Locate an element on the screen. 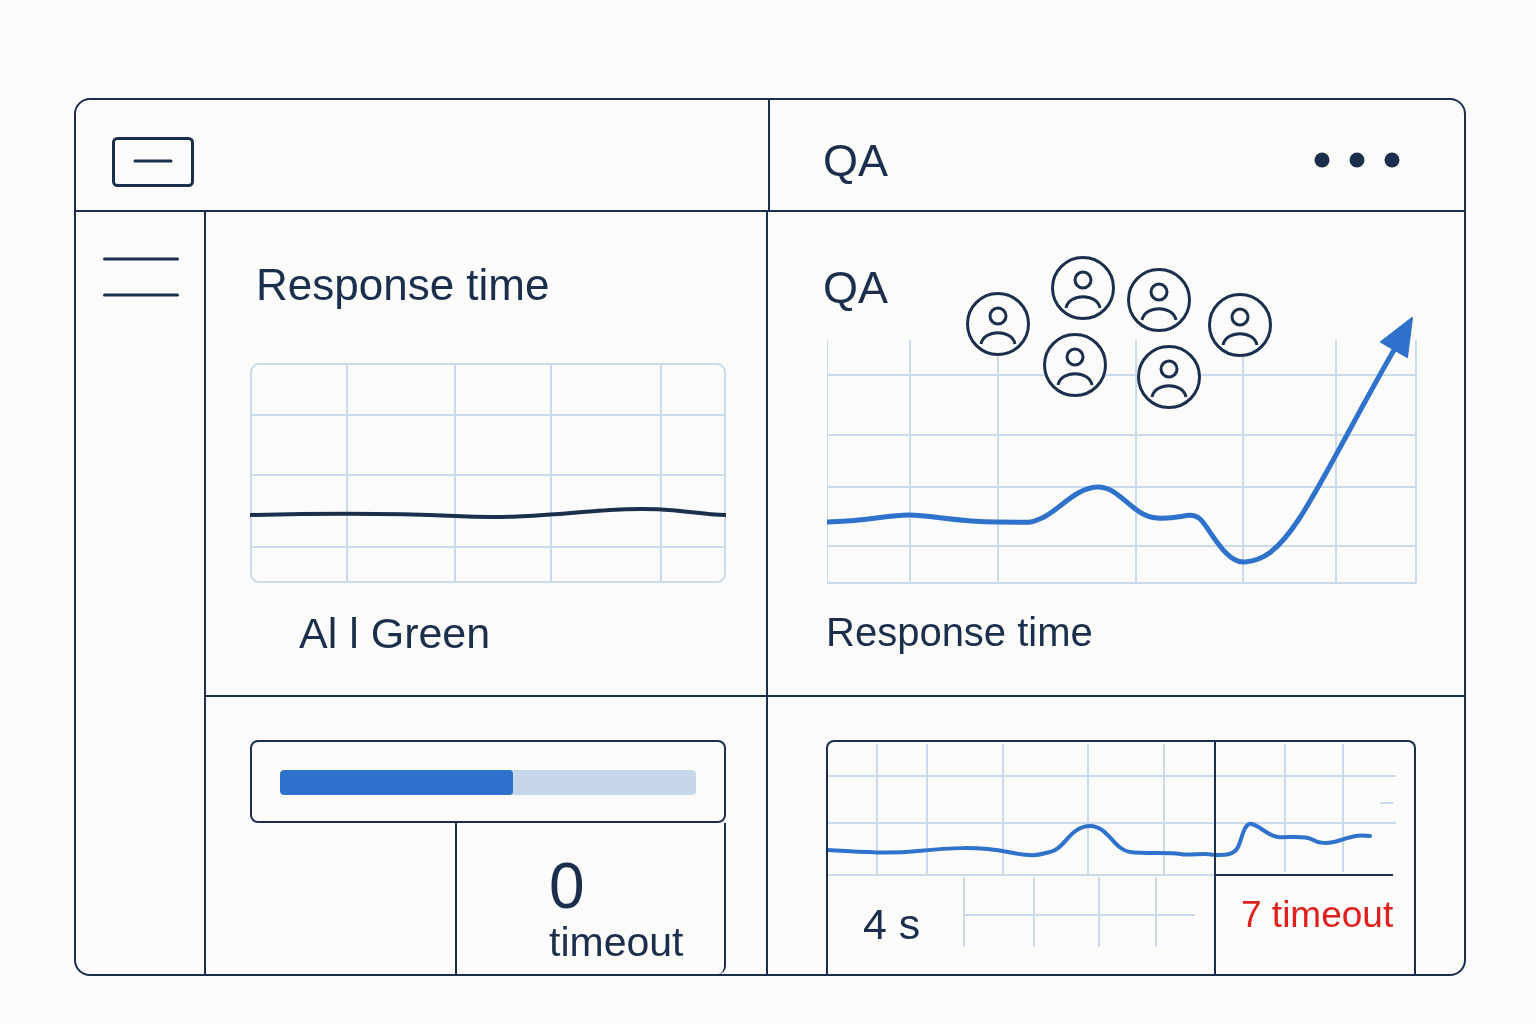  header-title: QA is located at coordinates (856, 160).